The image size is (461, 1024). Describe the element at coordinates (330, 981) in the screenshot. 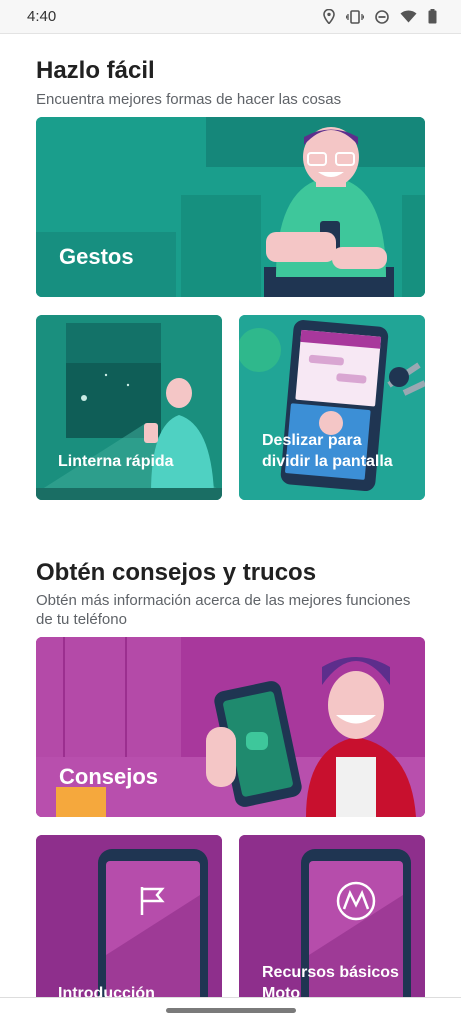

I see `card-label-recursos-basicos-moto: Recursos básicos Moto` at that location.